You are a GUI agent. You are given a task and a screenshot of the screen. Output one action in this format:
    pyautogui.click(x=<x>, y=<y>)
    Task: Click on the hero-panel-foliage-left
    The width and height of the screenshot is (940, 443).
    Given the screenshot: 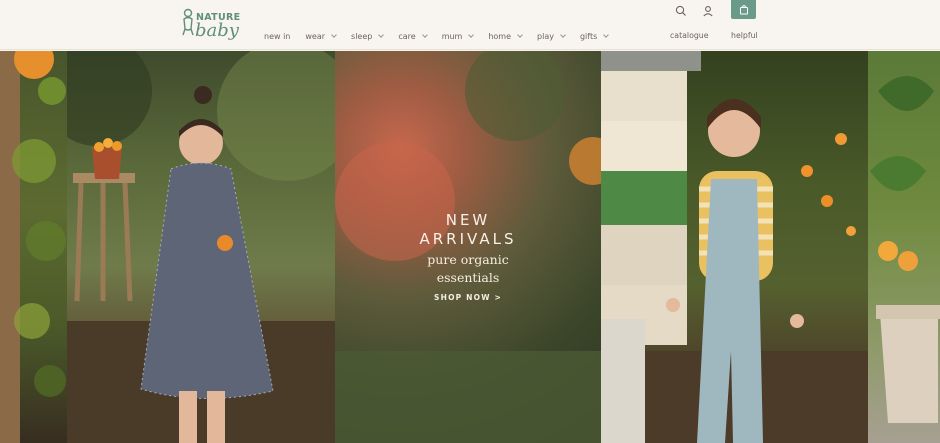 What is the action you would take?
    pyautogui.click(x=33, y=247)
    